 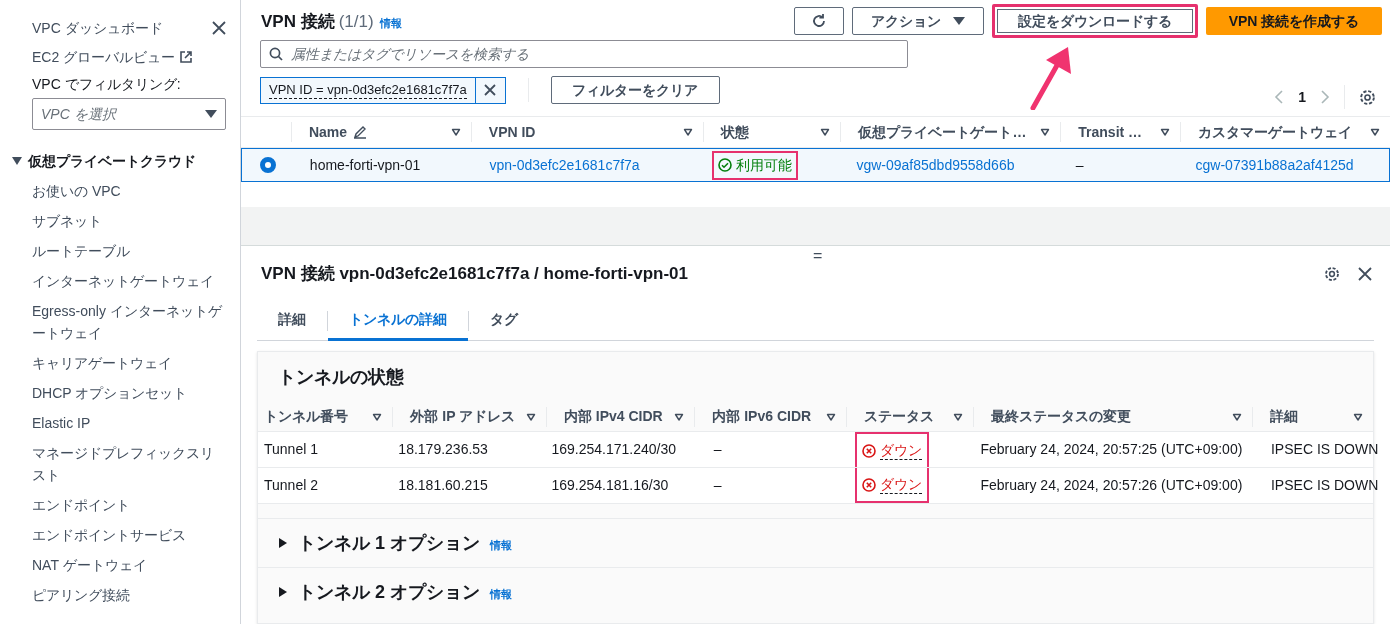 I want to click on refresh-icon, so click(x=819, y=21).